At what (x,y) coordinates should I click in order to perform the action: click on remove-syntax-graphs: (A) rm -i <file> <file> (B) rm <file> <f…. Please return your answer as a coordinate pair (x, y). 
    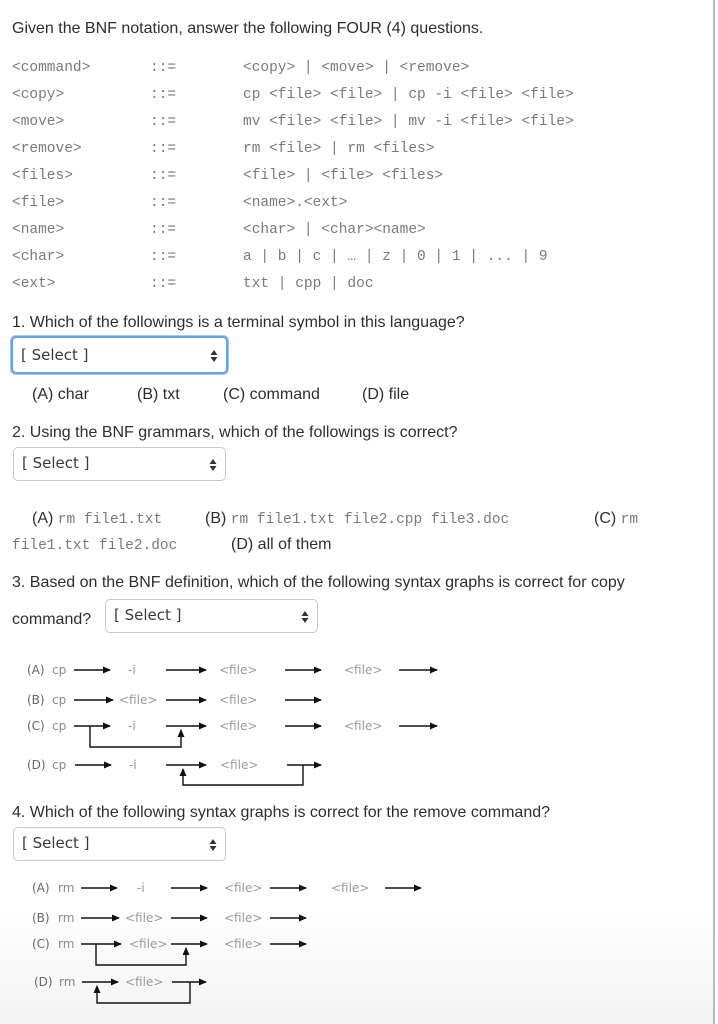
    Looking at the image, I should click on (227, 942).